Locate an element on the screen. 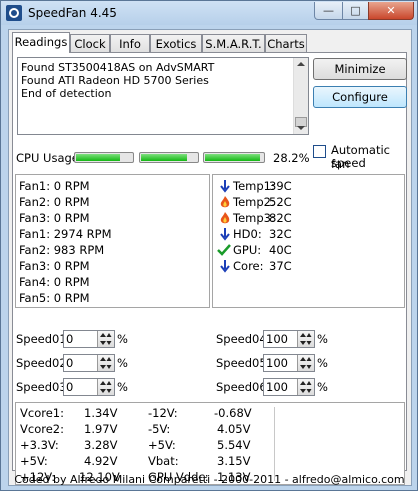 This screenshot has width=418, height=491. speed02-spinner: 0 is located at coordinates (89, 363).